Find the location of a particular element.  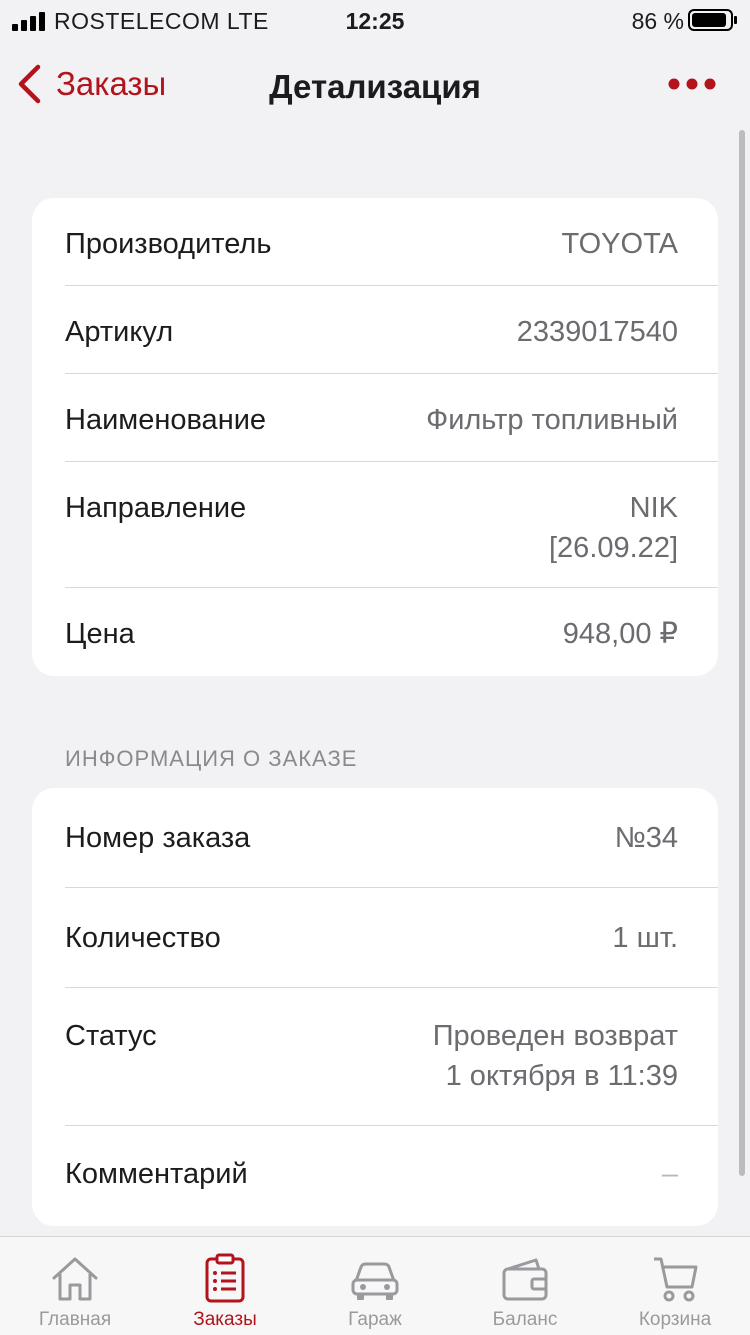

order-value: Проведен возврат 1 октября в 11:39 is located at coordinates (555, 1056).